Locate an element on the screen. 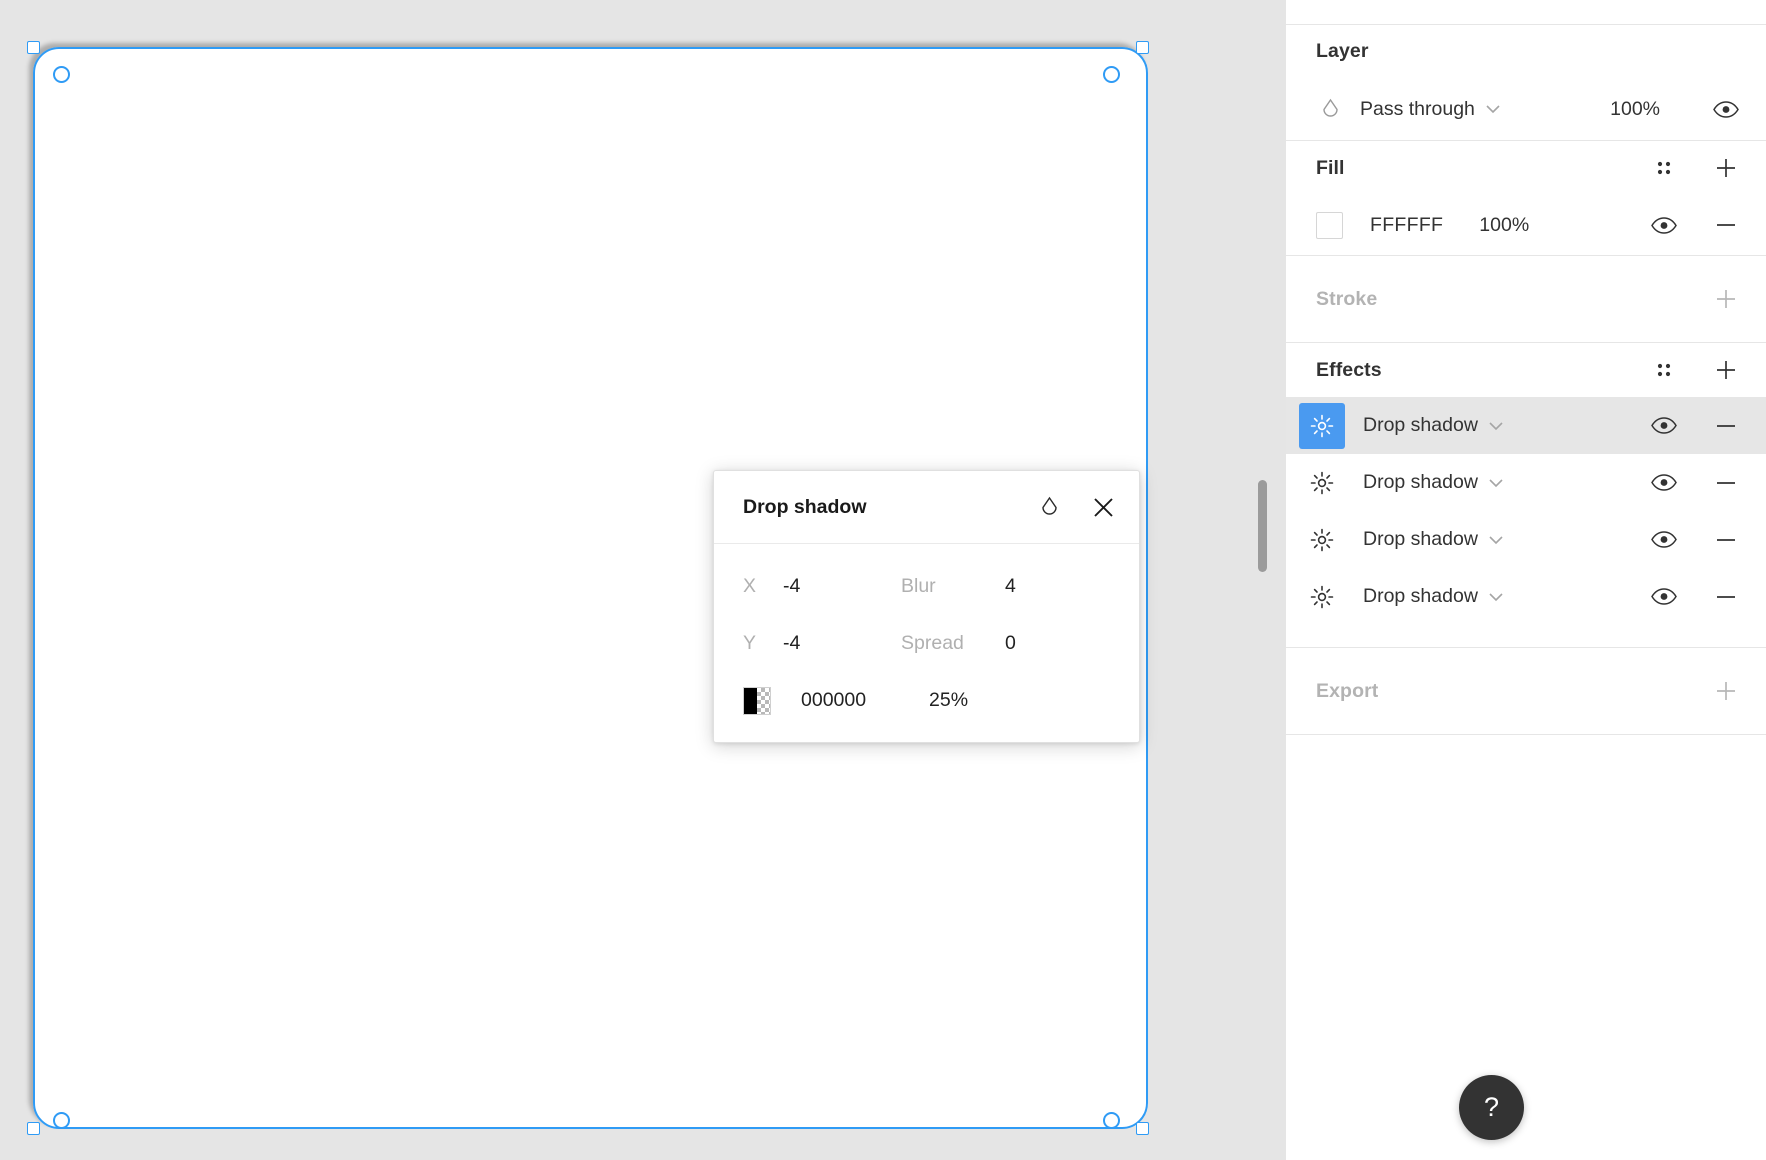  shadow-color-swatch is located at coordinates (757, 700).